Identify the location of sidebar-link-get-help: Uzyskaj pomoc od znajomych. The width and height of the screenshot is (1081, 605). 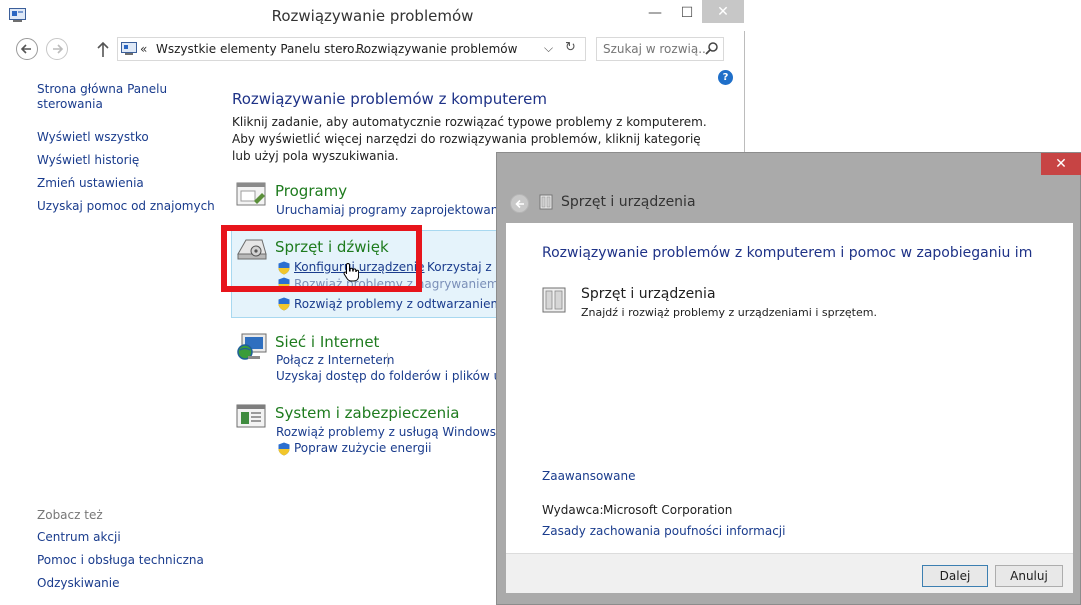
(126, 206).